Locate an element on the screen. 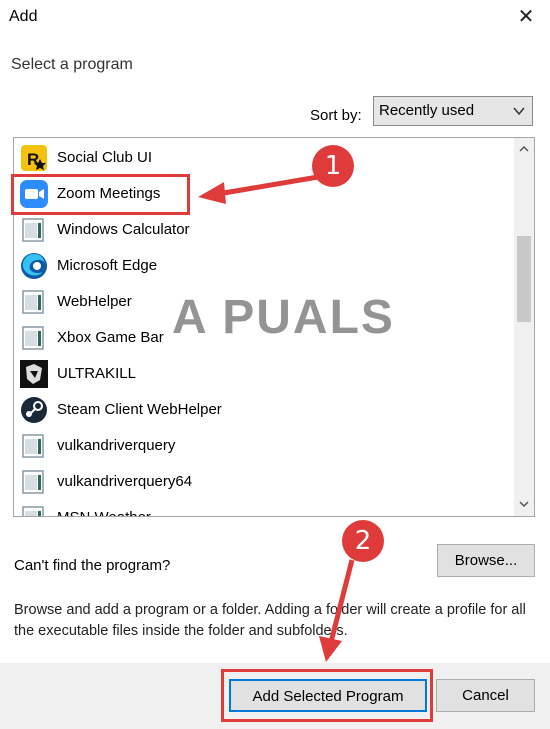  cancel-button: Cancel is located at coordinates (485, 695).